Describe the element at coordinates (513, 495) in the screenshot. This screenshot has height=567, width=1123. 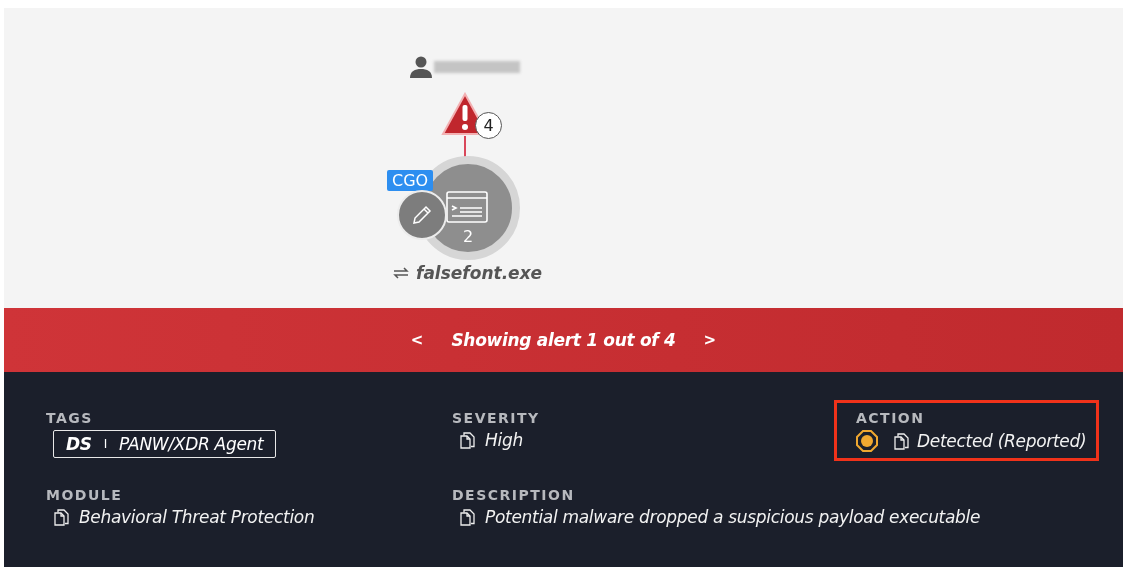
I see `field-label: DESCRIPTION` at that location.